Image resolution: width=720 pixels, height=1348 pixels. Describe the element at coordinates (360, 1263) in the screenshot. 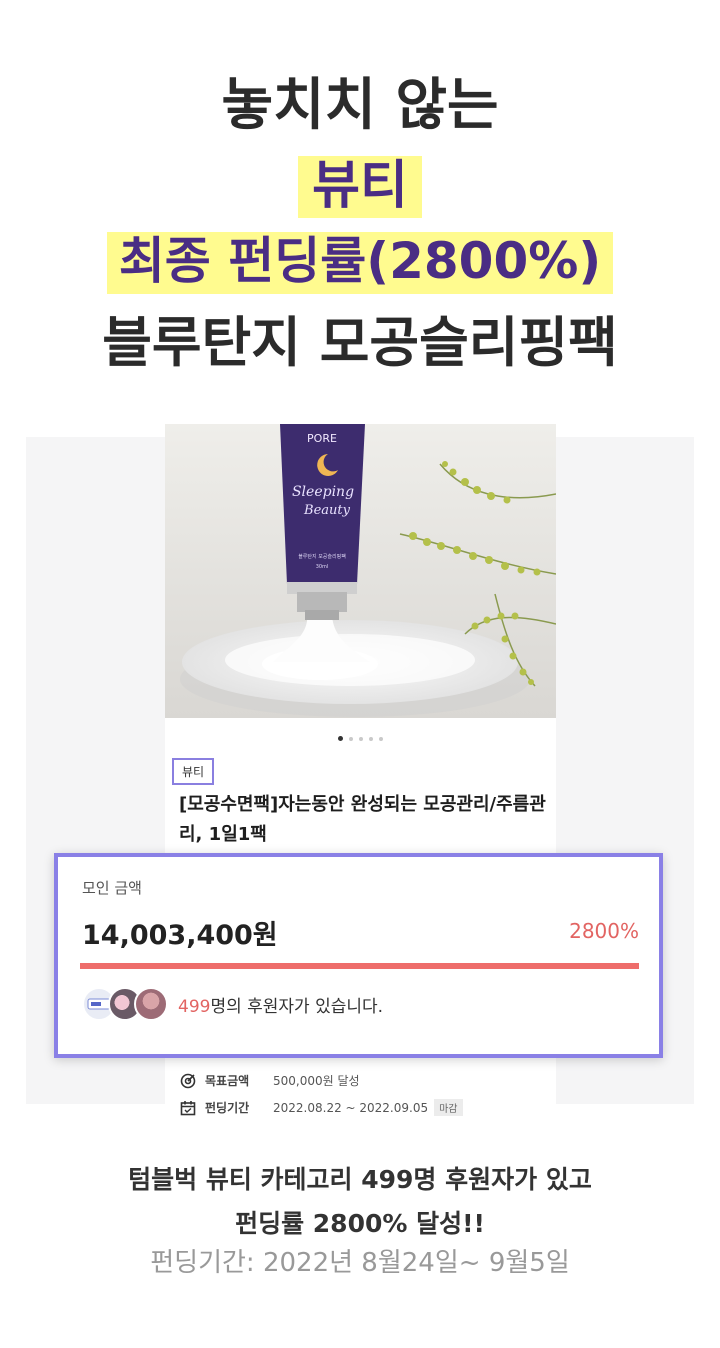

I see `summary-period: 펀딩기간: 2022년 8월24일~ 9월5일` at that location.